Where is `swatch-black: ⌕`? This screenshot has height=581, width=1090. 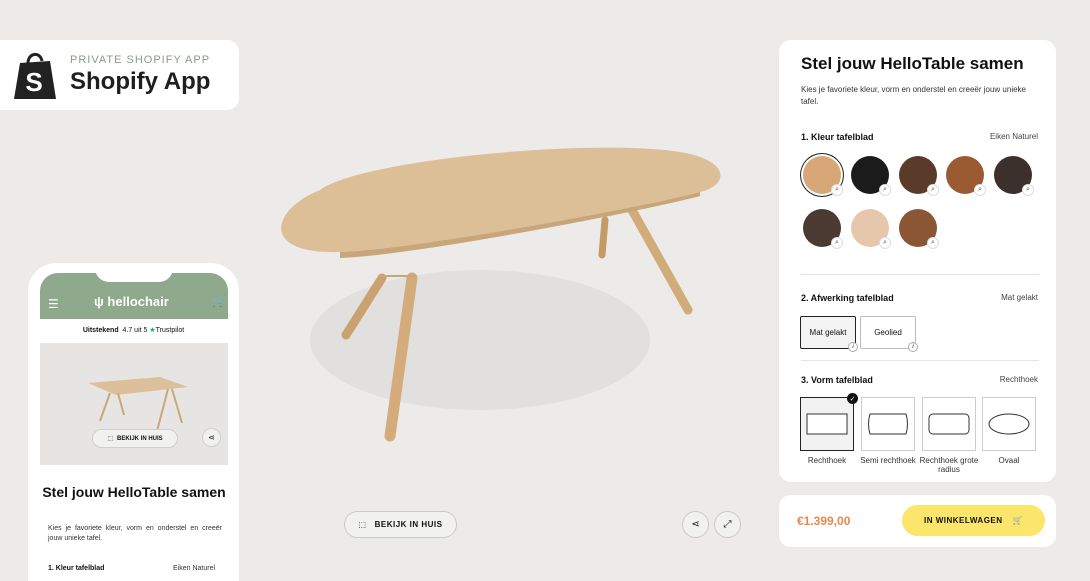
swatch-black: ⌕ is located at coordinates (871, 176).